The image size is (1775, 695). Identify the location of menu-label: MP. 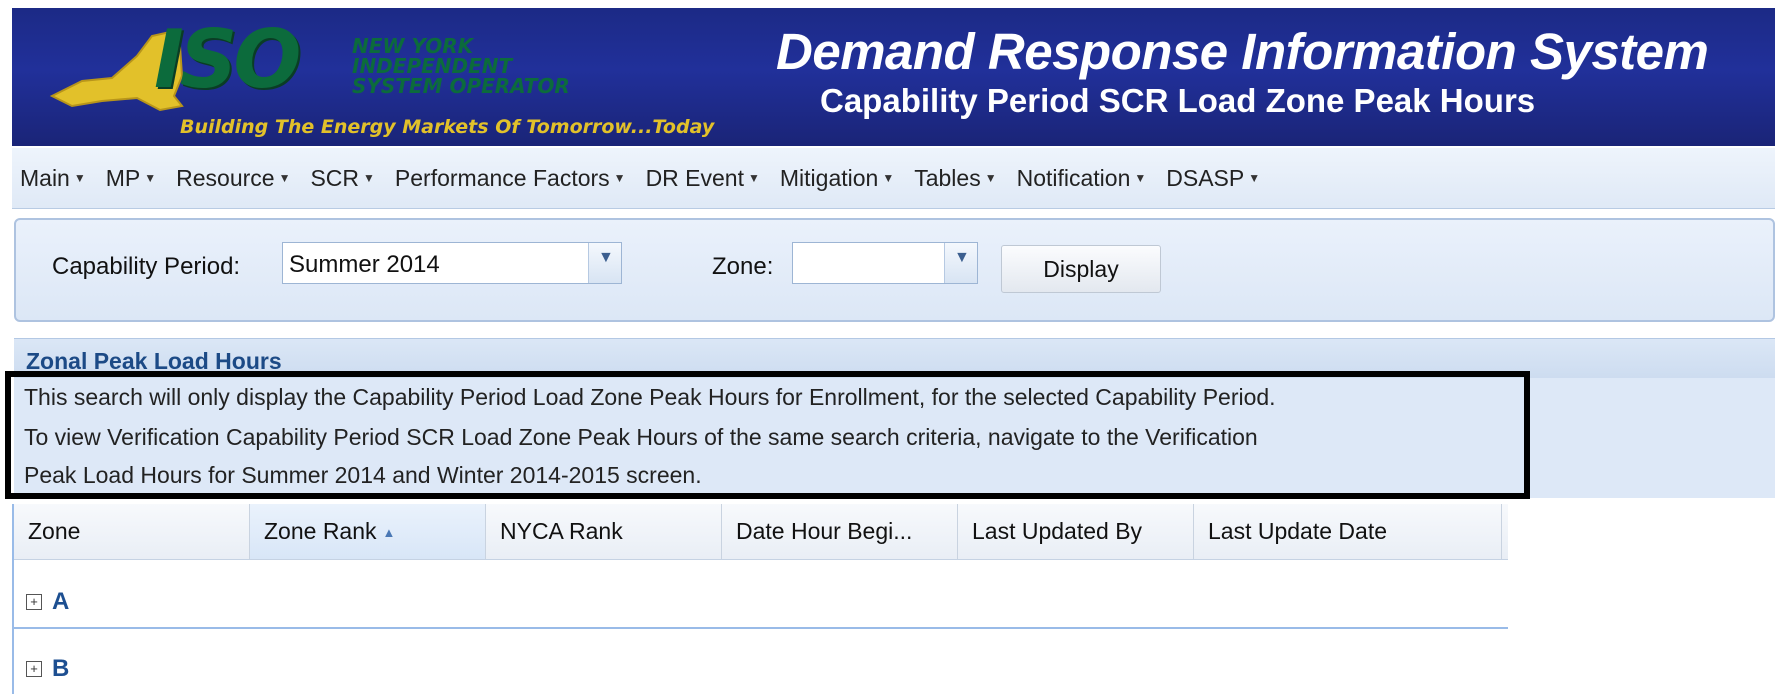
(123, 177).